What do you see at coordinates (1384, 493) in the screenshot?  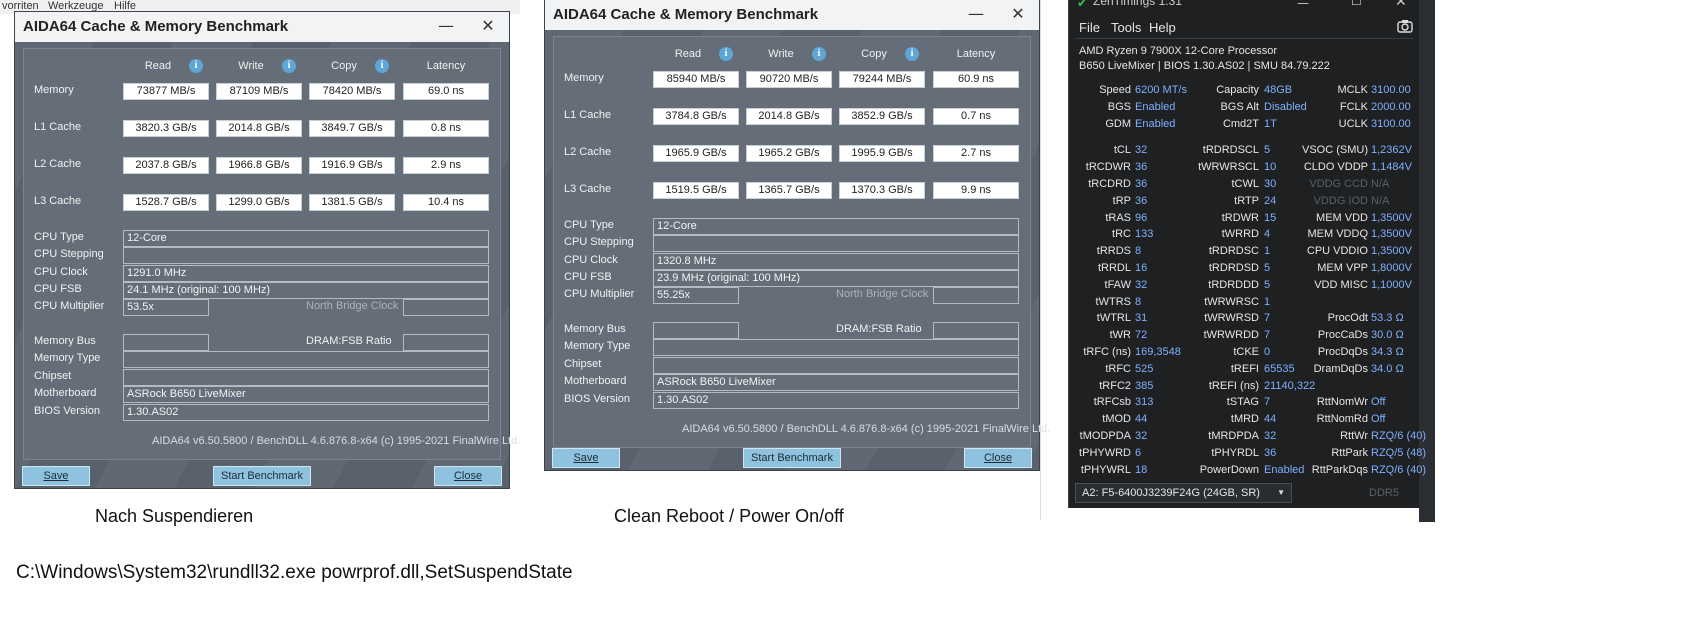 I see `ddr-type-label: DDR5` at bounding box center [1384, 493].